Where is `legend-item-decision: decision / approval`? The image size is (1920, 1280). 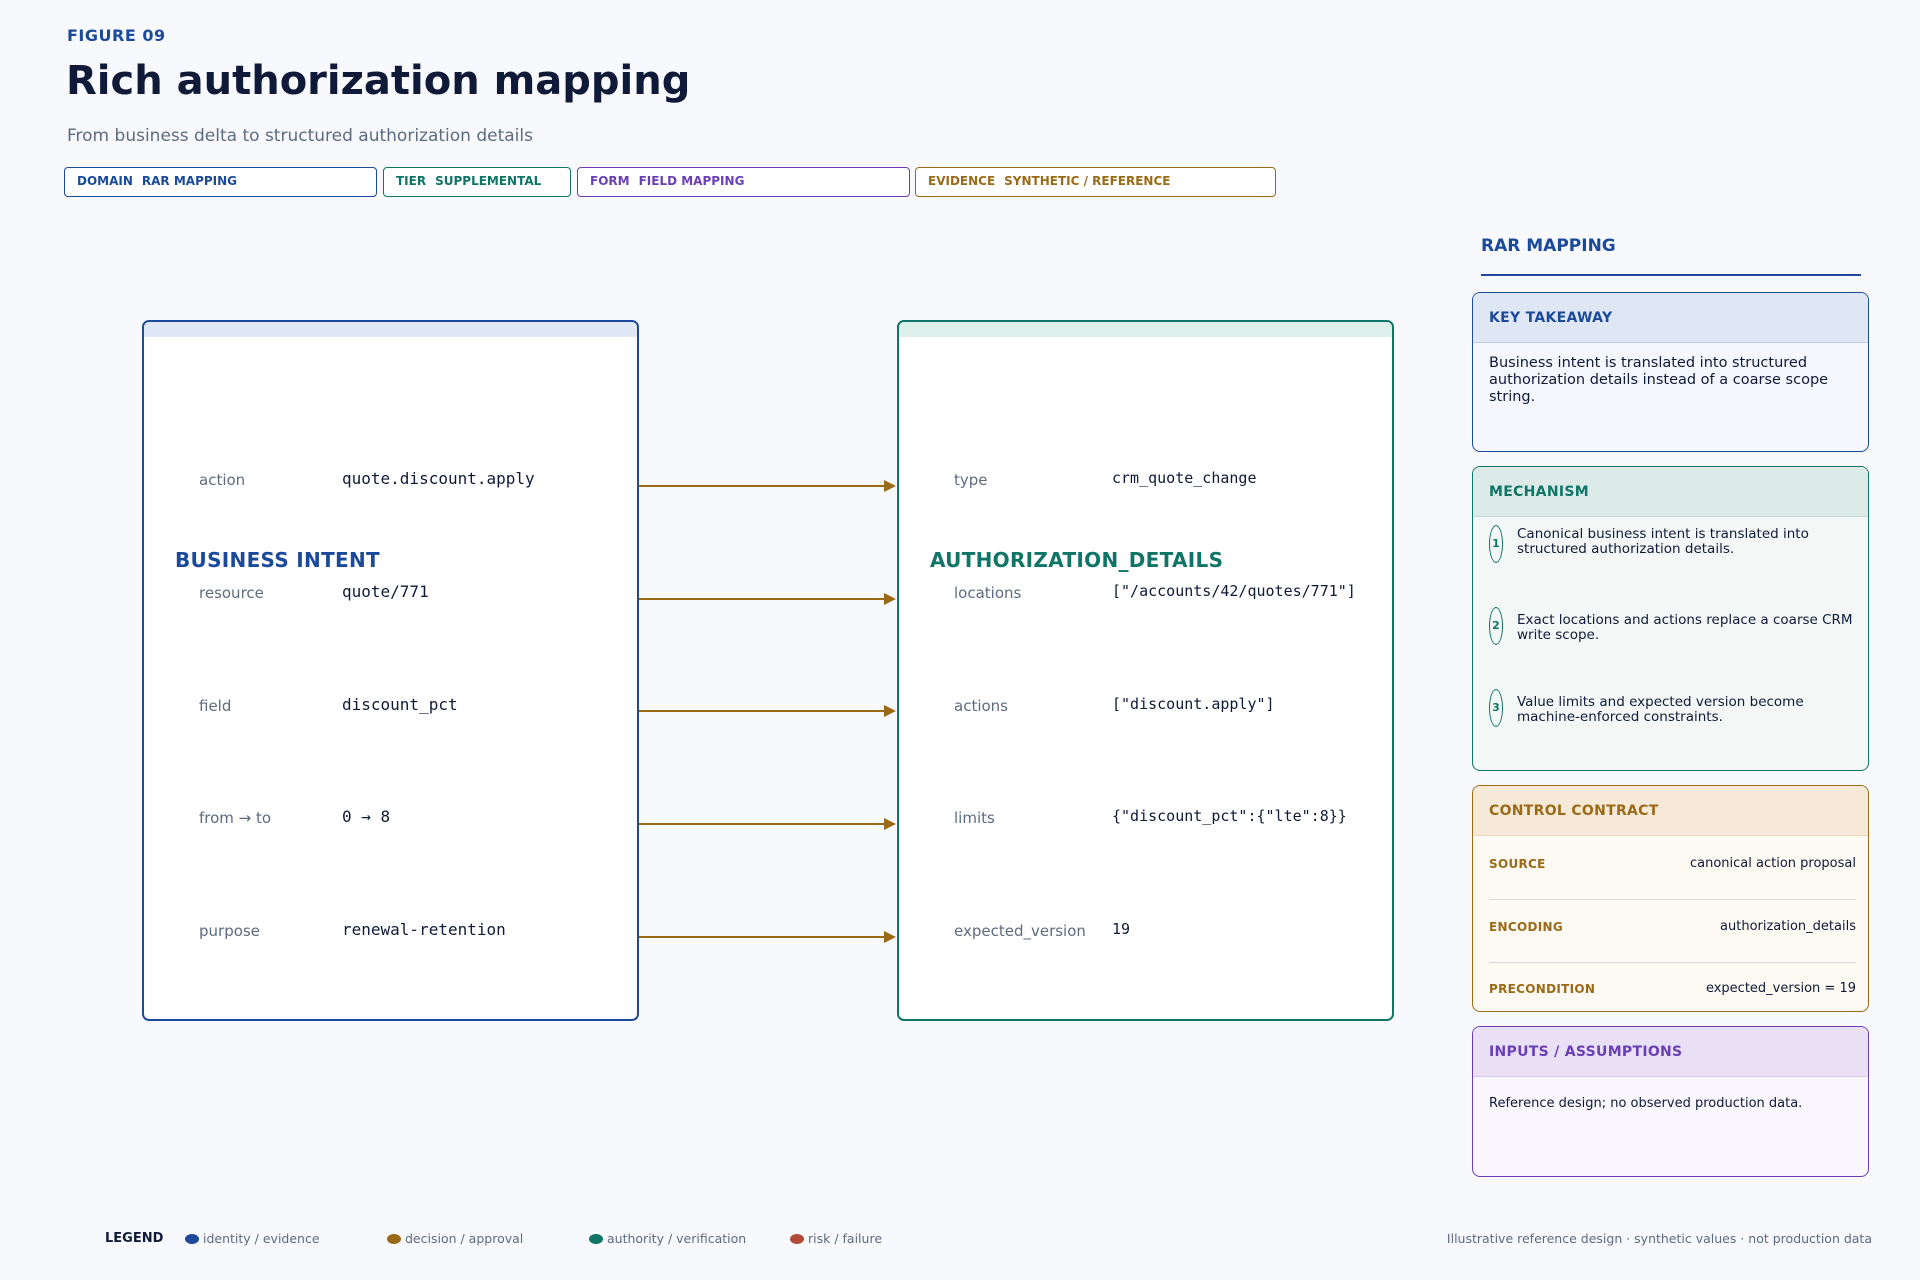
legend-item-decision: decision / approval is located at coordinates (455, 1238).